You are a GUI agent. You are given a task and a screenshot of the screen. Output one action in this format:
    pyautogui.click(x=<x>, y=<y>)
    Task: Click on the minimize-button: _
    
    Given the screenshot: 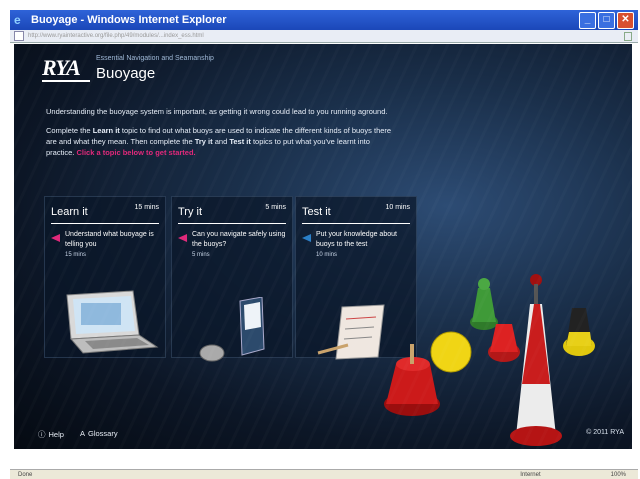 What is the action you would take?
    pyautogui.click(x=587, y=20)
    